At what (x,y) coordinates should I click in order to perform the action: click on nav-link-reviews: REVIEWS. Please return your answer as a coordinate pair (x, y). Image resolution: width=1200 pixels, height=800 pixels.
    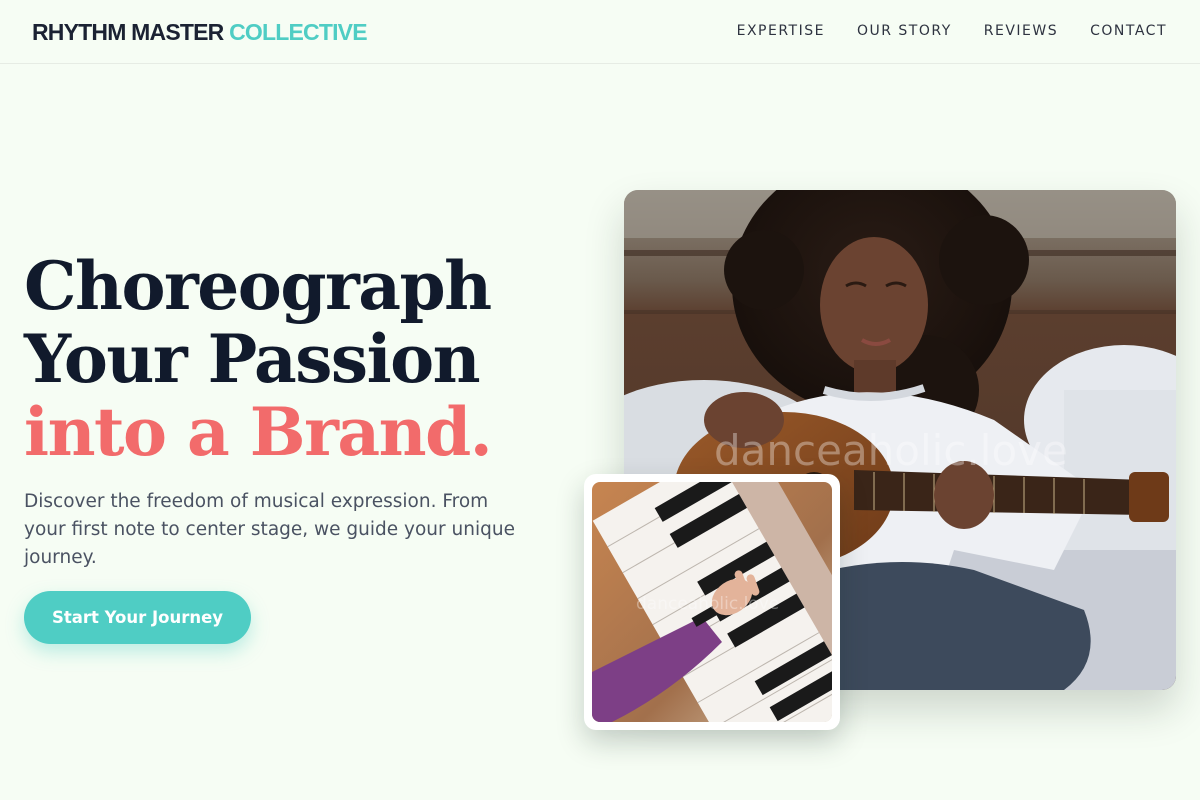
    Looking at the image, I should click on (1021, 31).